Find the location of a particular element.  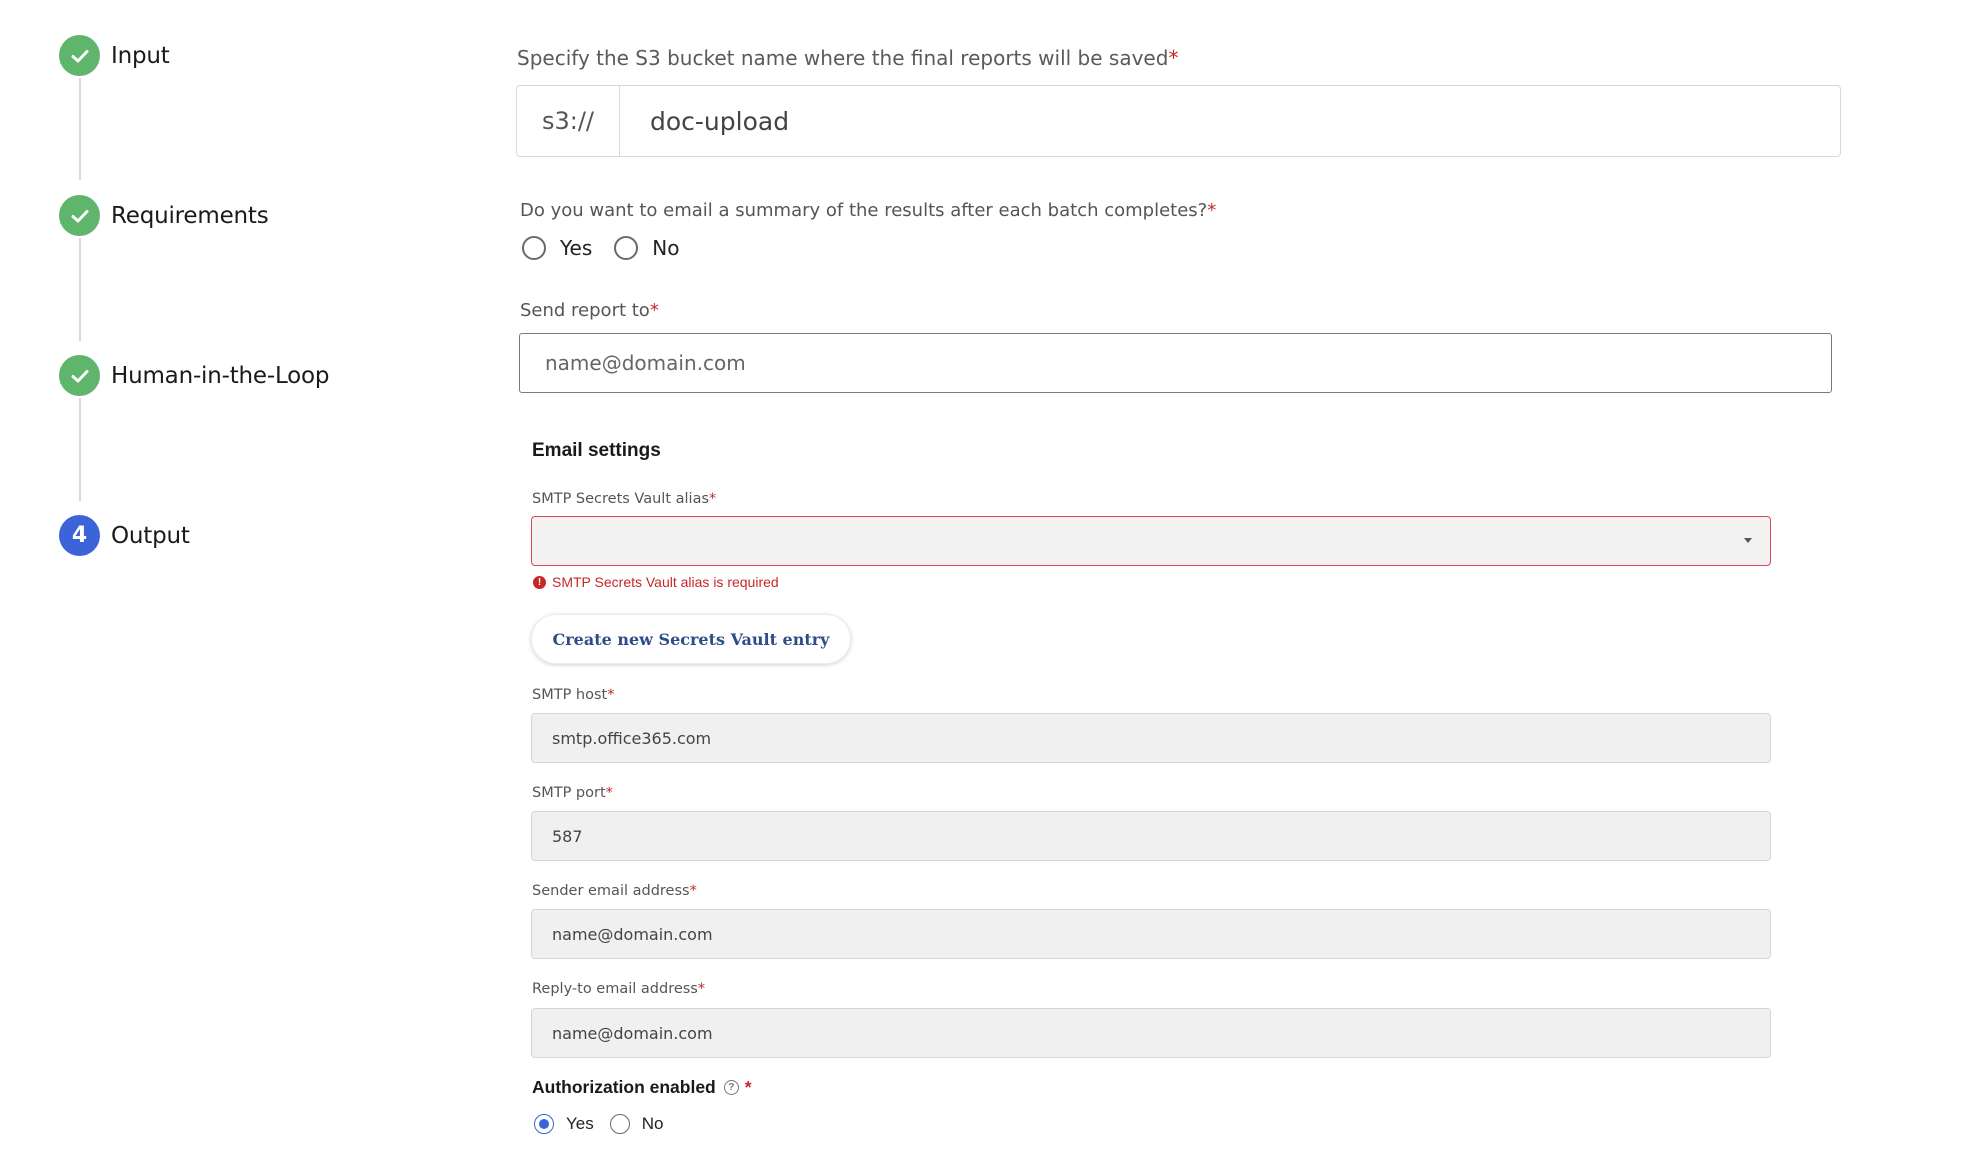

s3-bucket-input: doc-upload is located at coordinates (719, 121).